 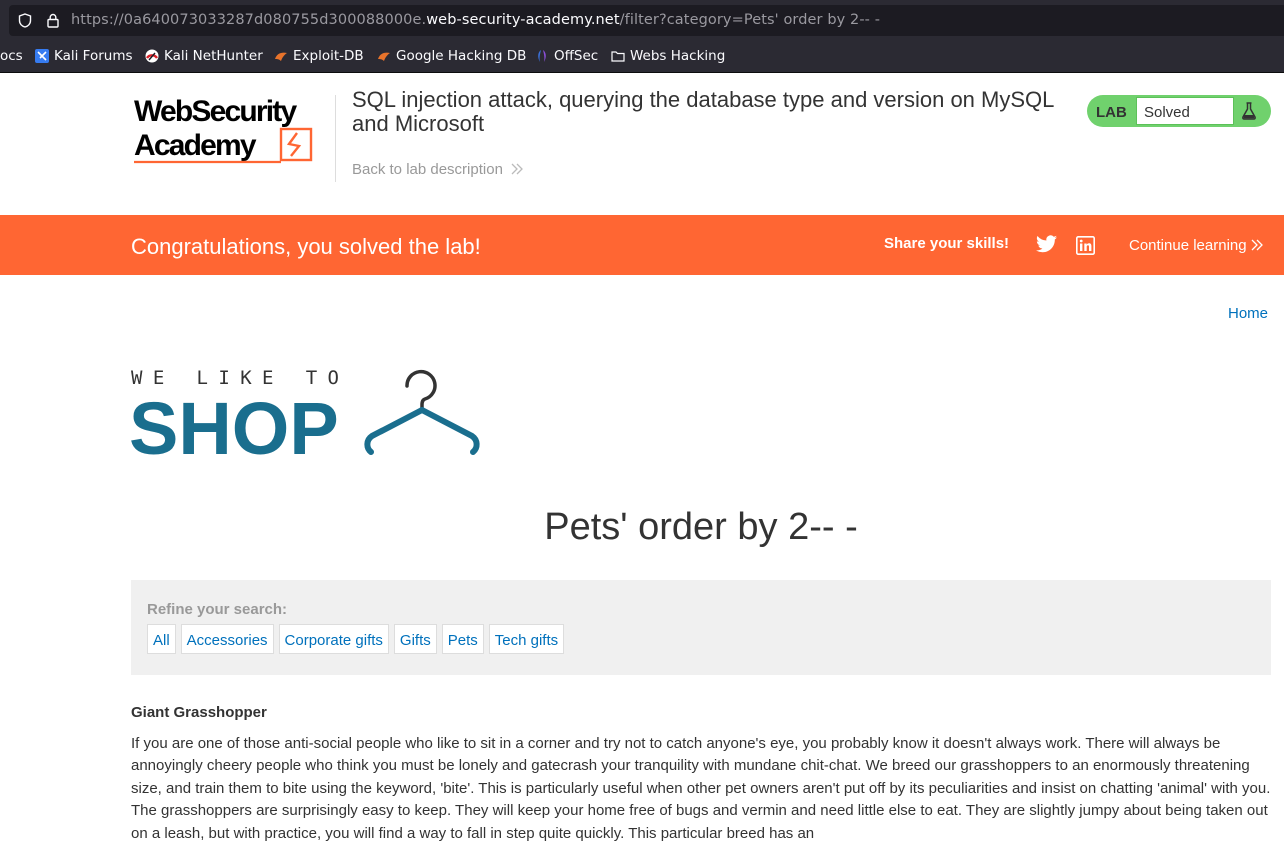 I want to click on bookmark-exploit-db: Exploit-DB, so click(x=319, y=56).